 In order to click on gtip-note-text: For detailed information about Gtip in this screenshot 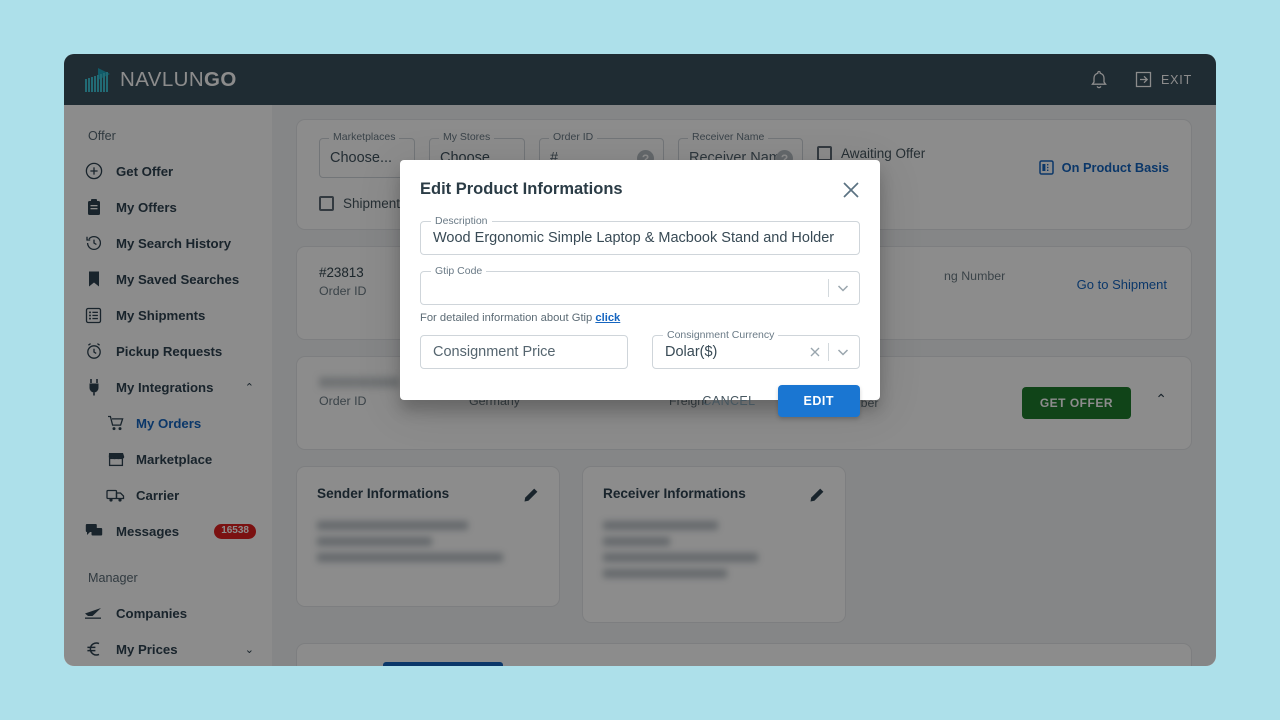, I will do `click(506, 318)`.